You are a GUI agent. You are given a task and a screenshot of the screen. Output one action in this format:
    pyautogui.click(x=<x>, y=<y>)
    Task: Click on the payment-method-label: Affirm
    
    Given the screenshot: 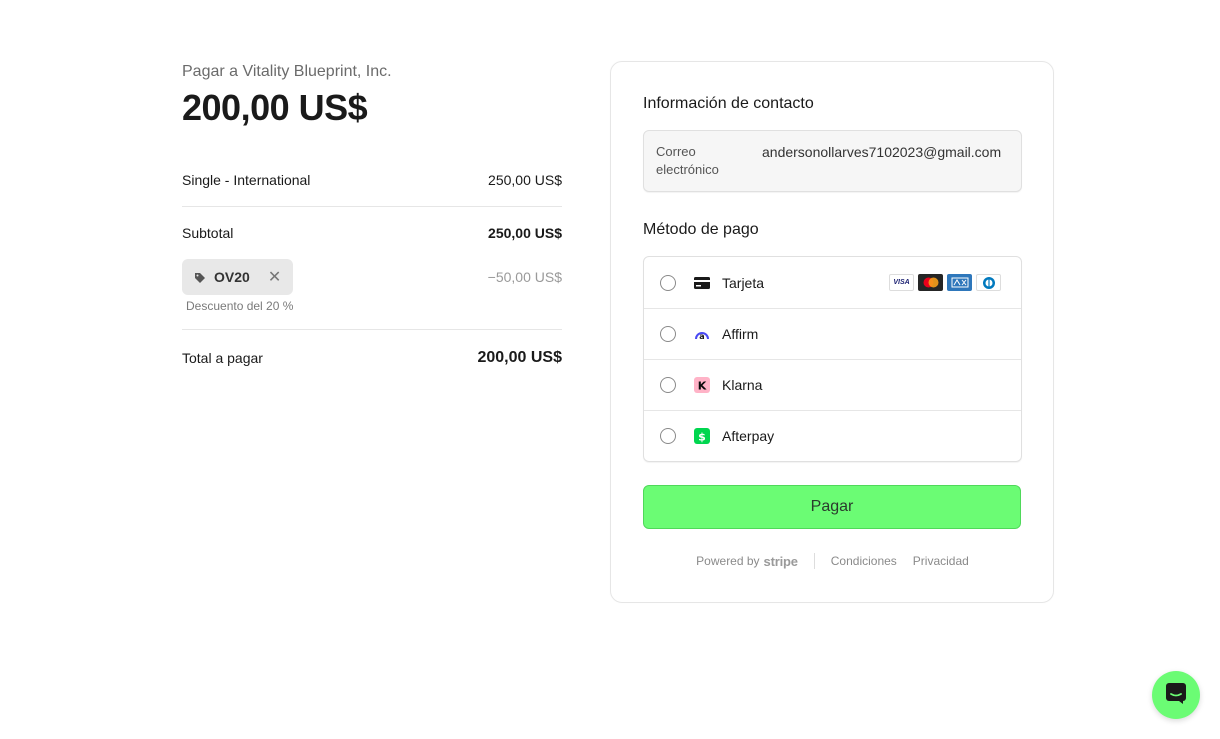 What is the action you would take?
    pyautogui.click(x=740, y=334)
    